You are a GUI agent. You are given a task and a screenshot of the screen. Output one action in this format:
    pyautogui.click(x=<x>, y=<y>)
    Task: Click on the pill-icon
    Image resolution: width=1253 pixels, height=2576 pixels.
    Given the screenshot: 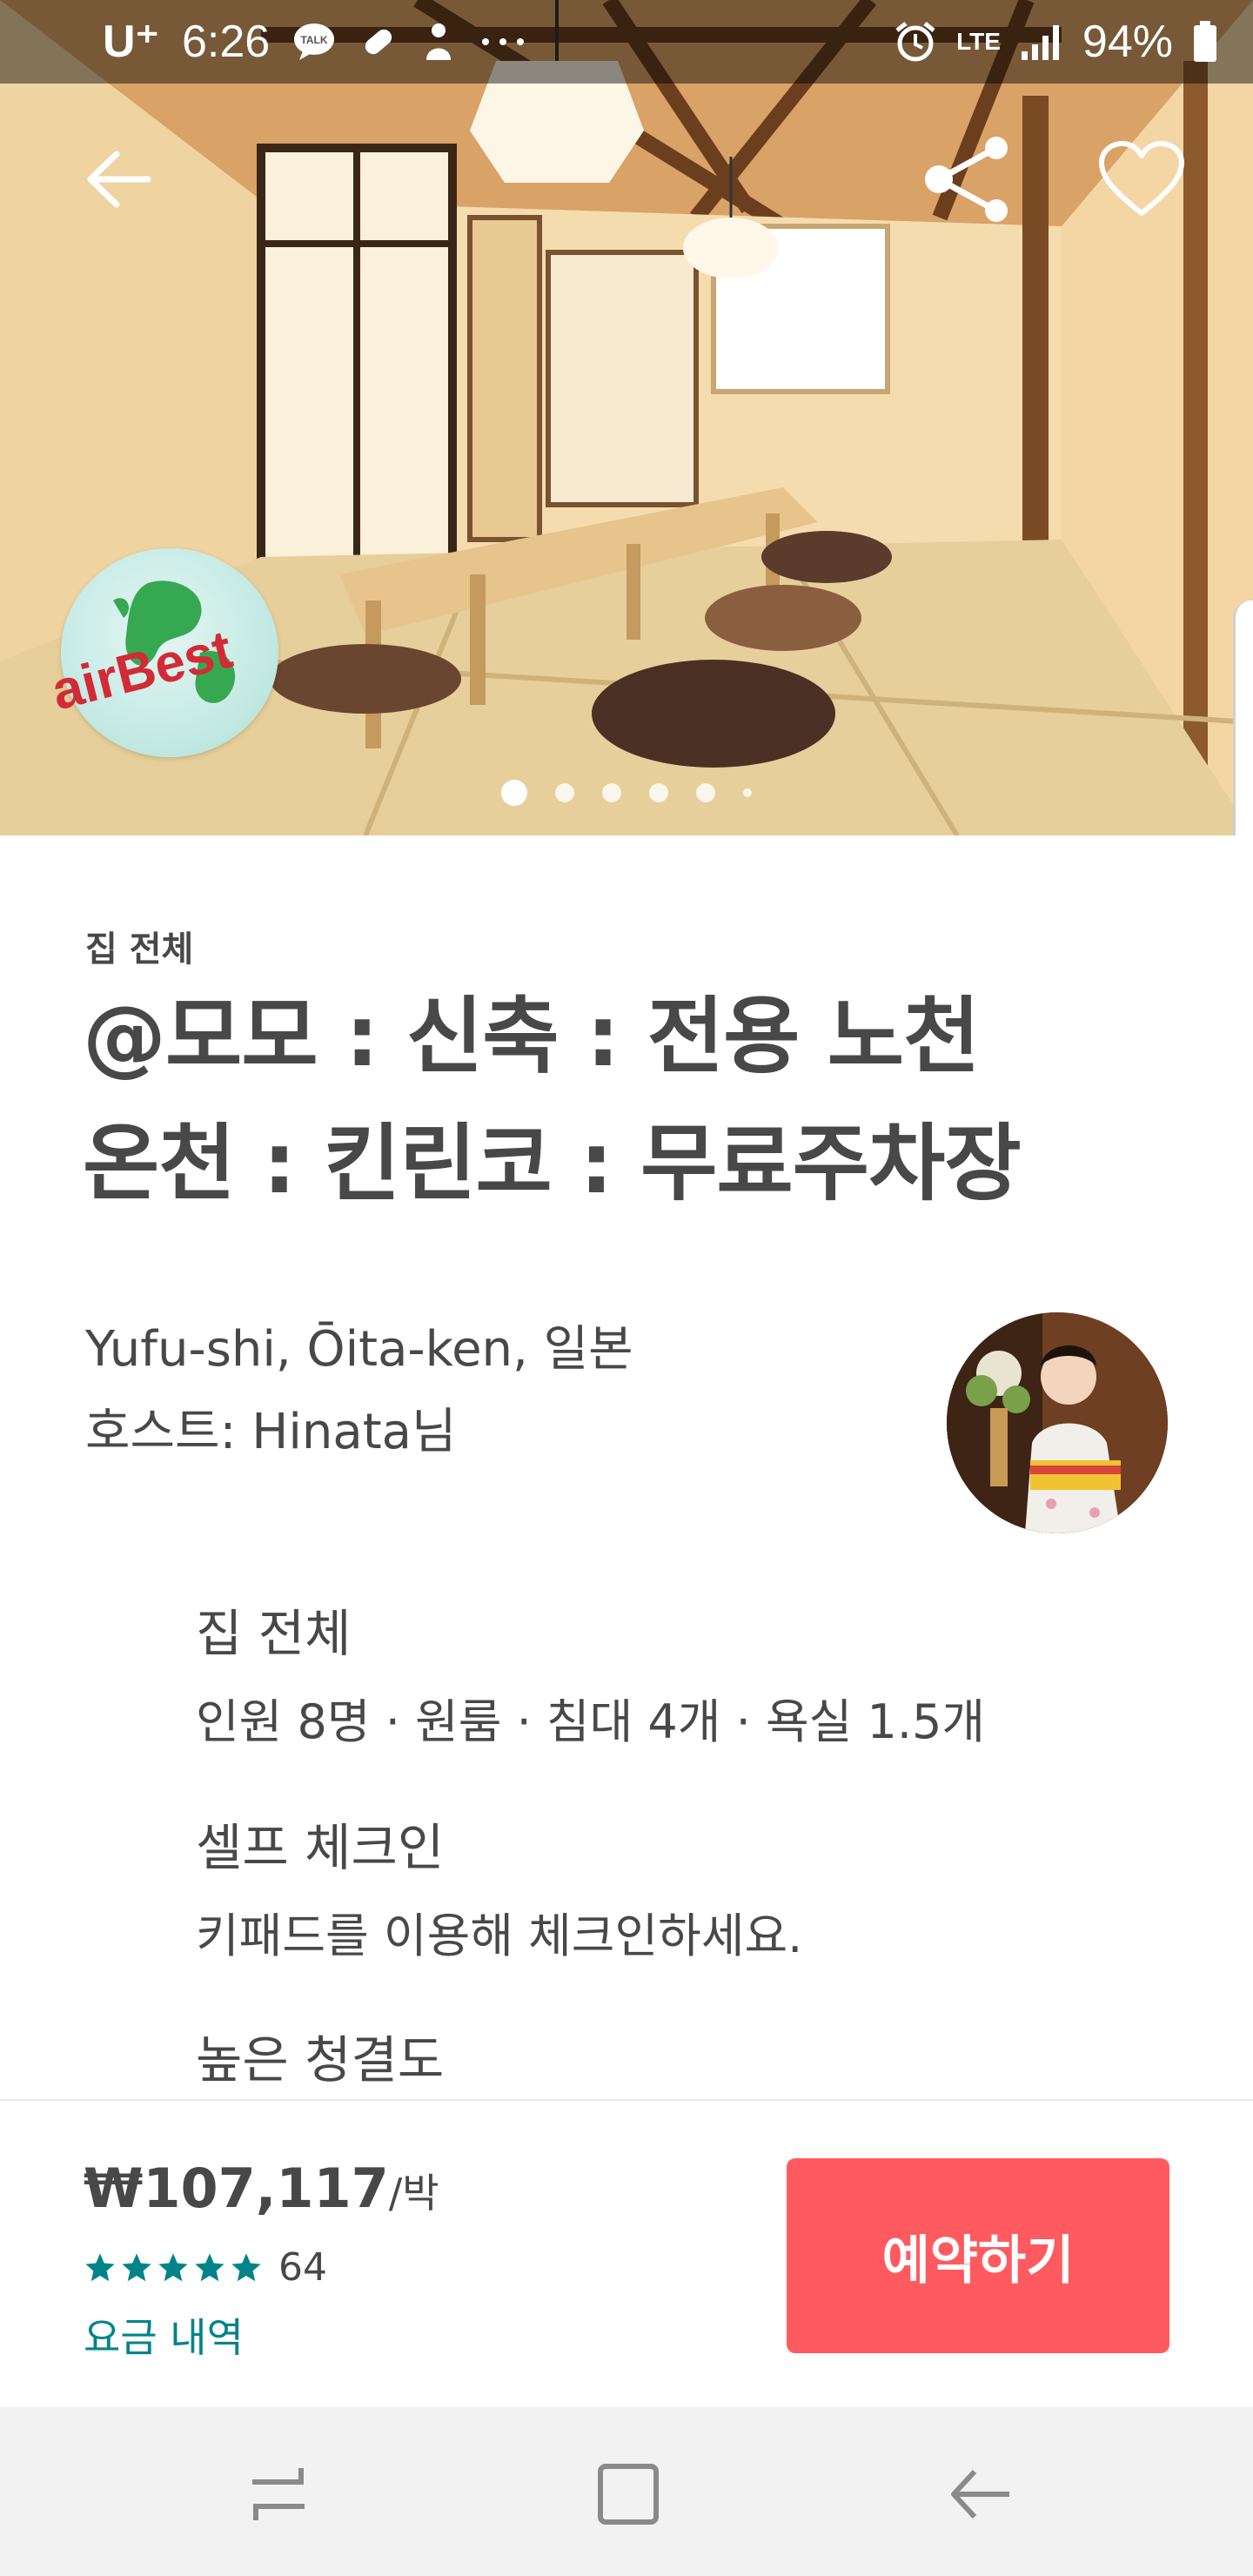 What is the action you would take?
    pyautogui.click(x=378, y=42)
    